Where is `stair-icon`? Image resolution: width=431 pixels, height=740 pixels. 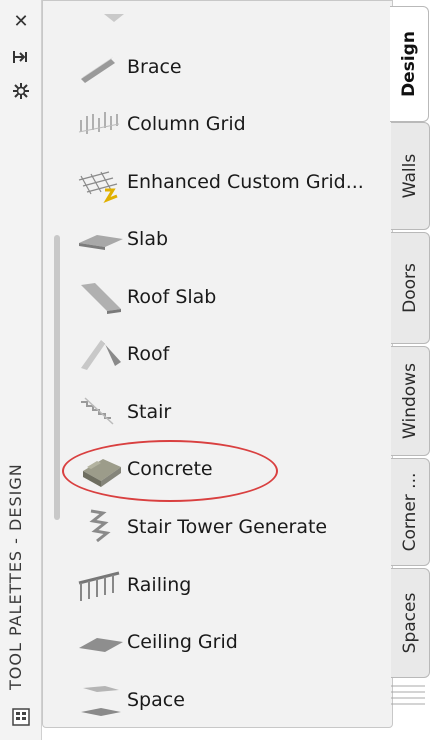
stair-icon is located at coordinates (97, 411).